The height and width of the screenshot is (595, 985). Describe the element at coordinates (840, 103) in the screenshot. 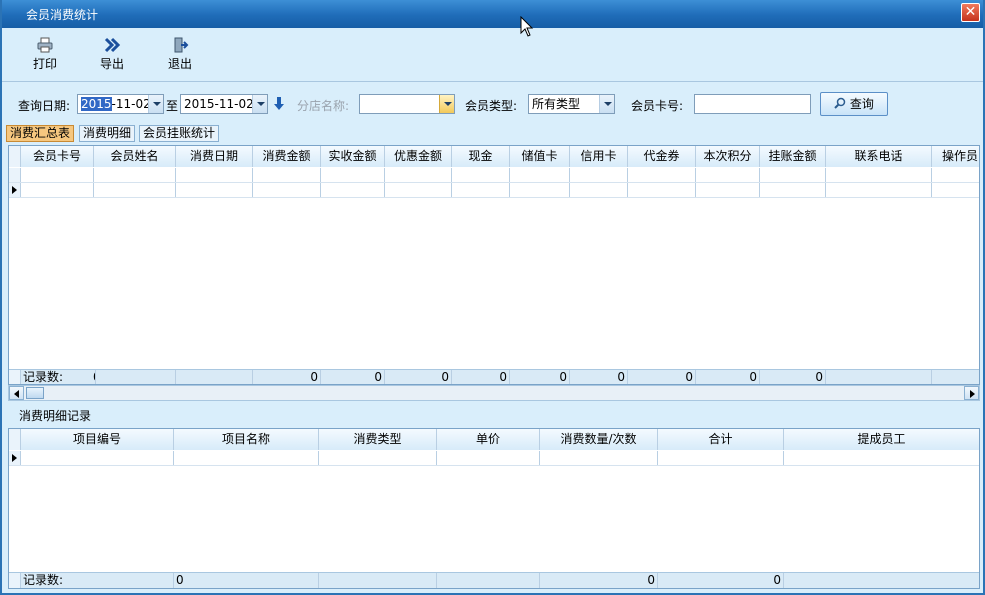

I see `search-icon` at that location.